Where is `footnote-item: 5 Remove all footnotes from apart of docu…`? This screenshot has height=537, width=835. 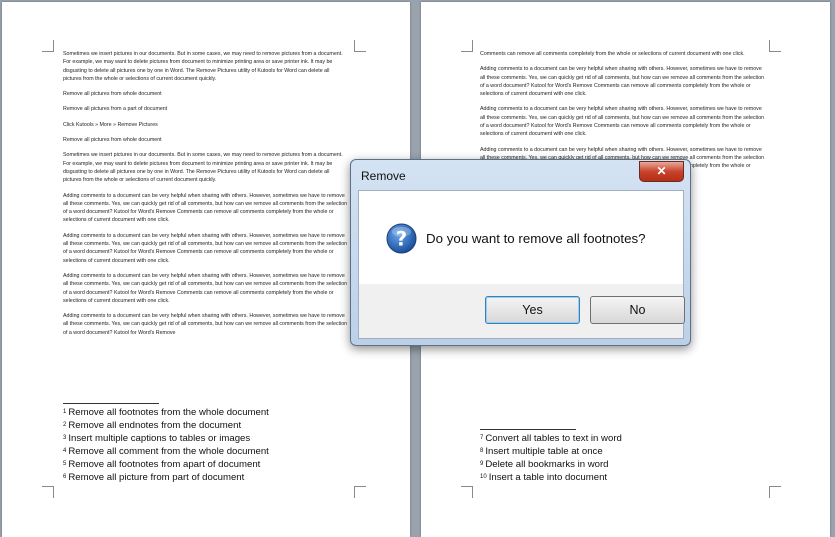 footnote-item: 5 Remove all footnotes from apart of docu… is located at coordinates (166, 464).